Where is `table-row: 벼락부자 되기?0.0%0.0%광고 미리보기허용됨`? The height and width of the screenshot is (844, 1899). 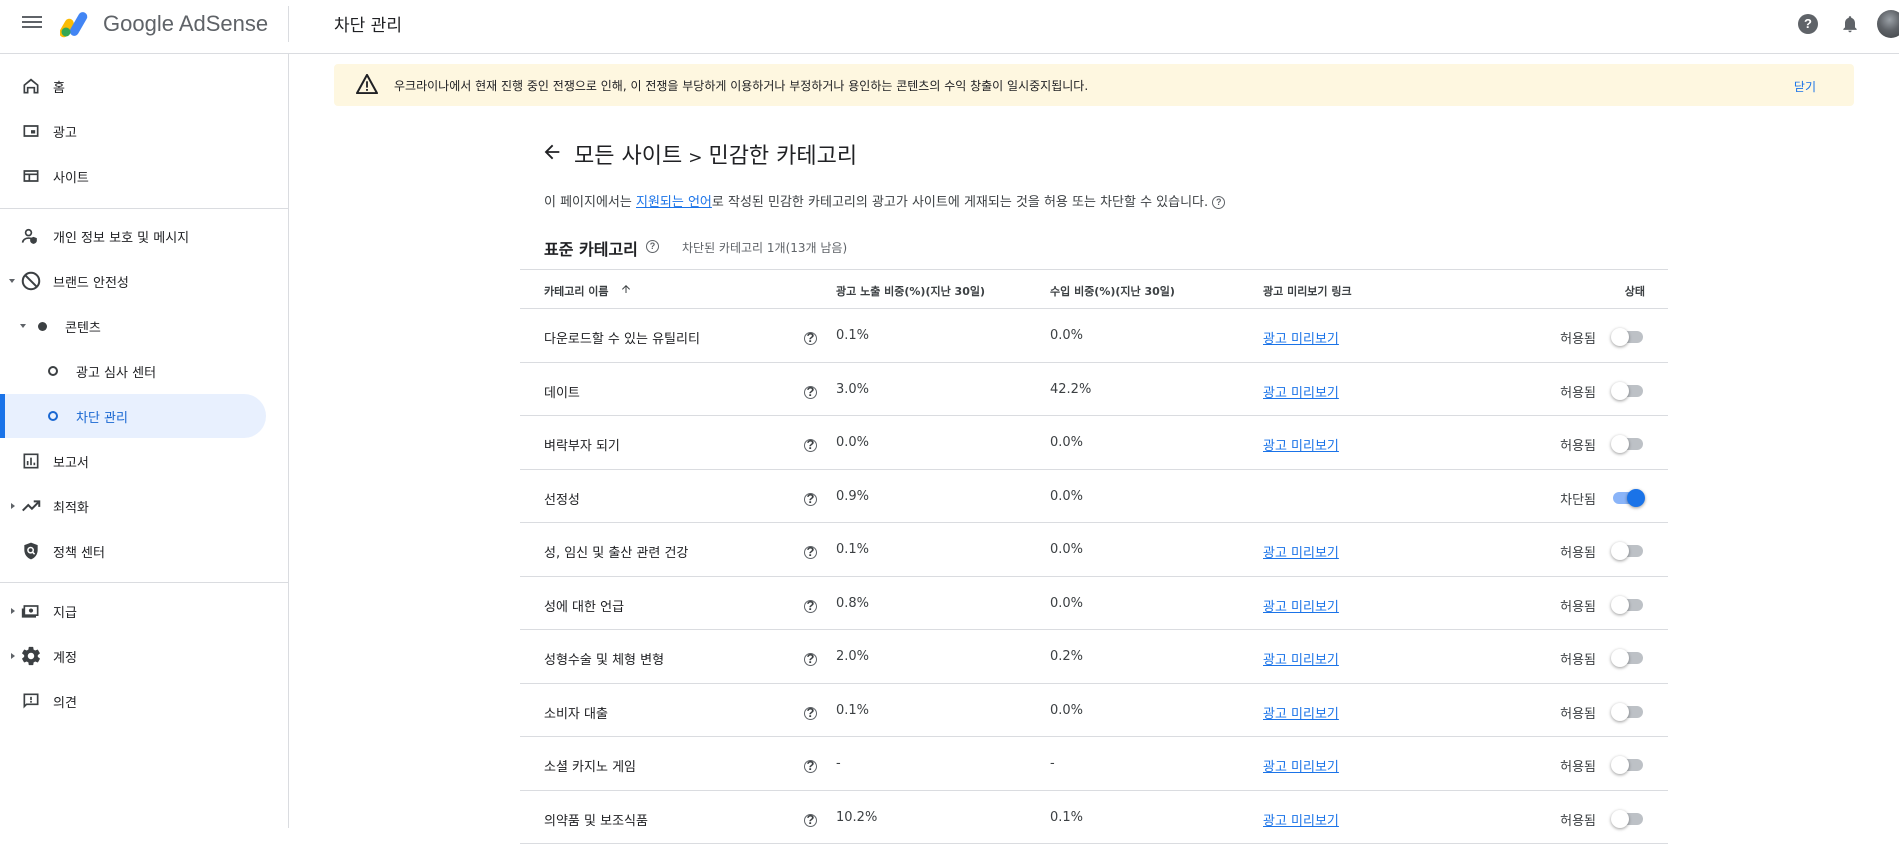 table-row: 벼락부자 되기?0.0%0.0%광고 미리보기허용됨 is located at coordinates (1094, 443).